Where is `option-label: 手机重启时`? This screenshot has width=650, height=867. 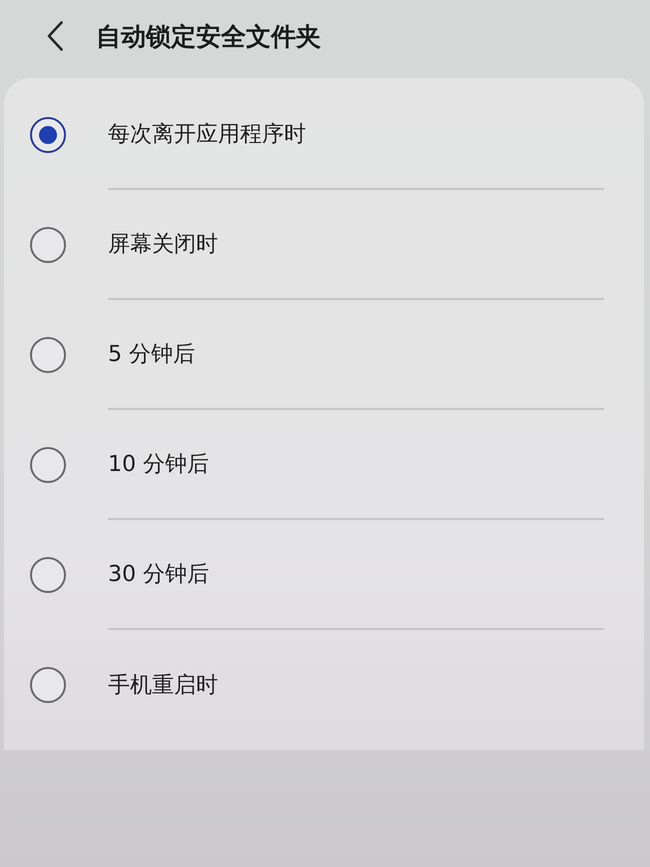 option-label: 手机重启时 is located at coordinates (163, 686).